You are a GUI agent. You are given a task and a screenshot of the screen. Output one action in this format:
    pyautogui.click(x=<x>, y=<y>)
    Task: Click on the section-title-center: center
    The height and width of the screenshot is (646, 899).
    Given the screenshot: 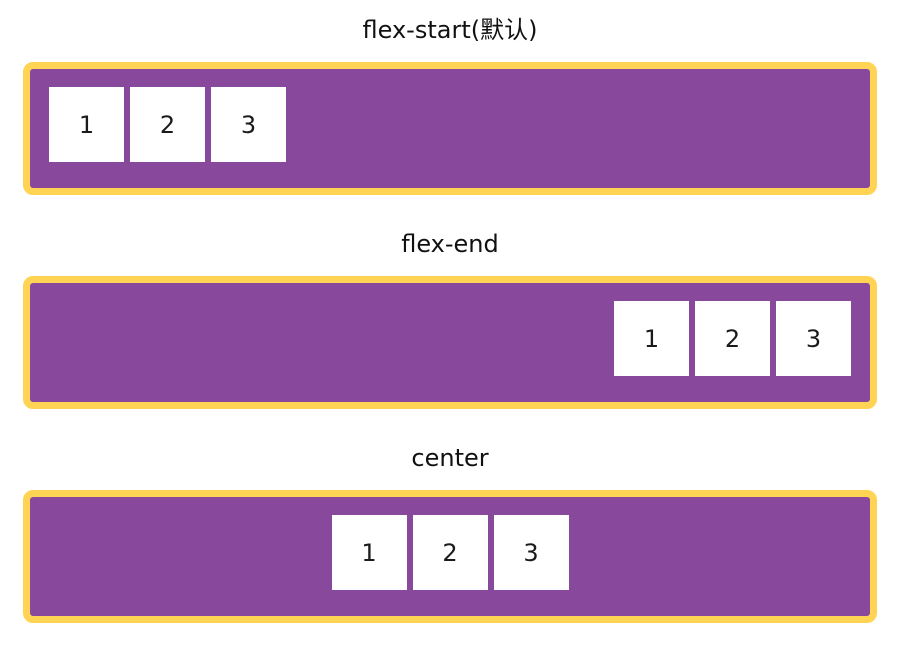 What is the action you would take?
    pyautogui.click(x=450, y=458)
    